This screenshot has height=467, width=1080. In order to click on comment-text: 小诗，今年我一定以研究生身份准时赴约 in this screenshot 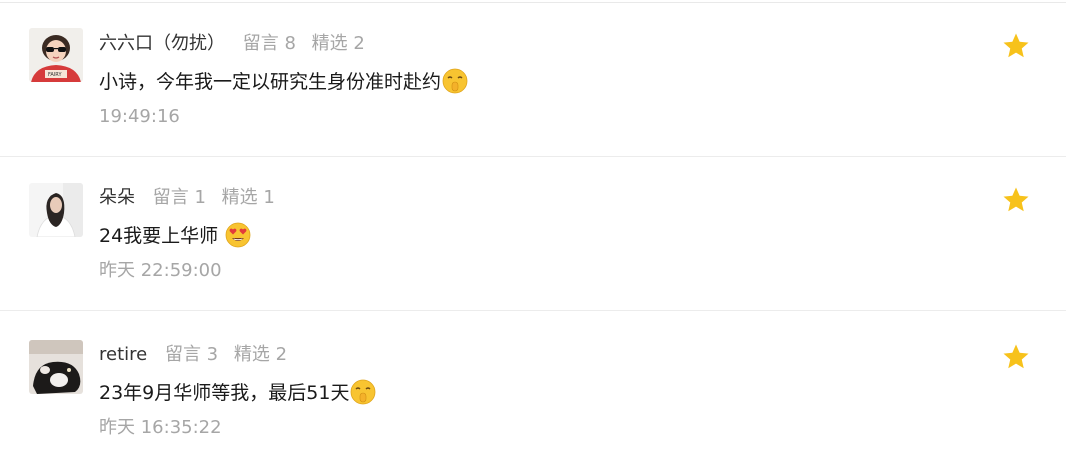, I will do `click(283, 82)`.